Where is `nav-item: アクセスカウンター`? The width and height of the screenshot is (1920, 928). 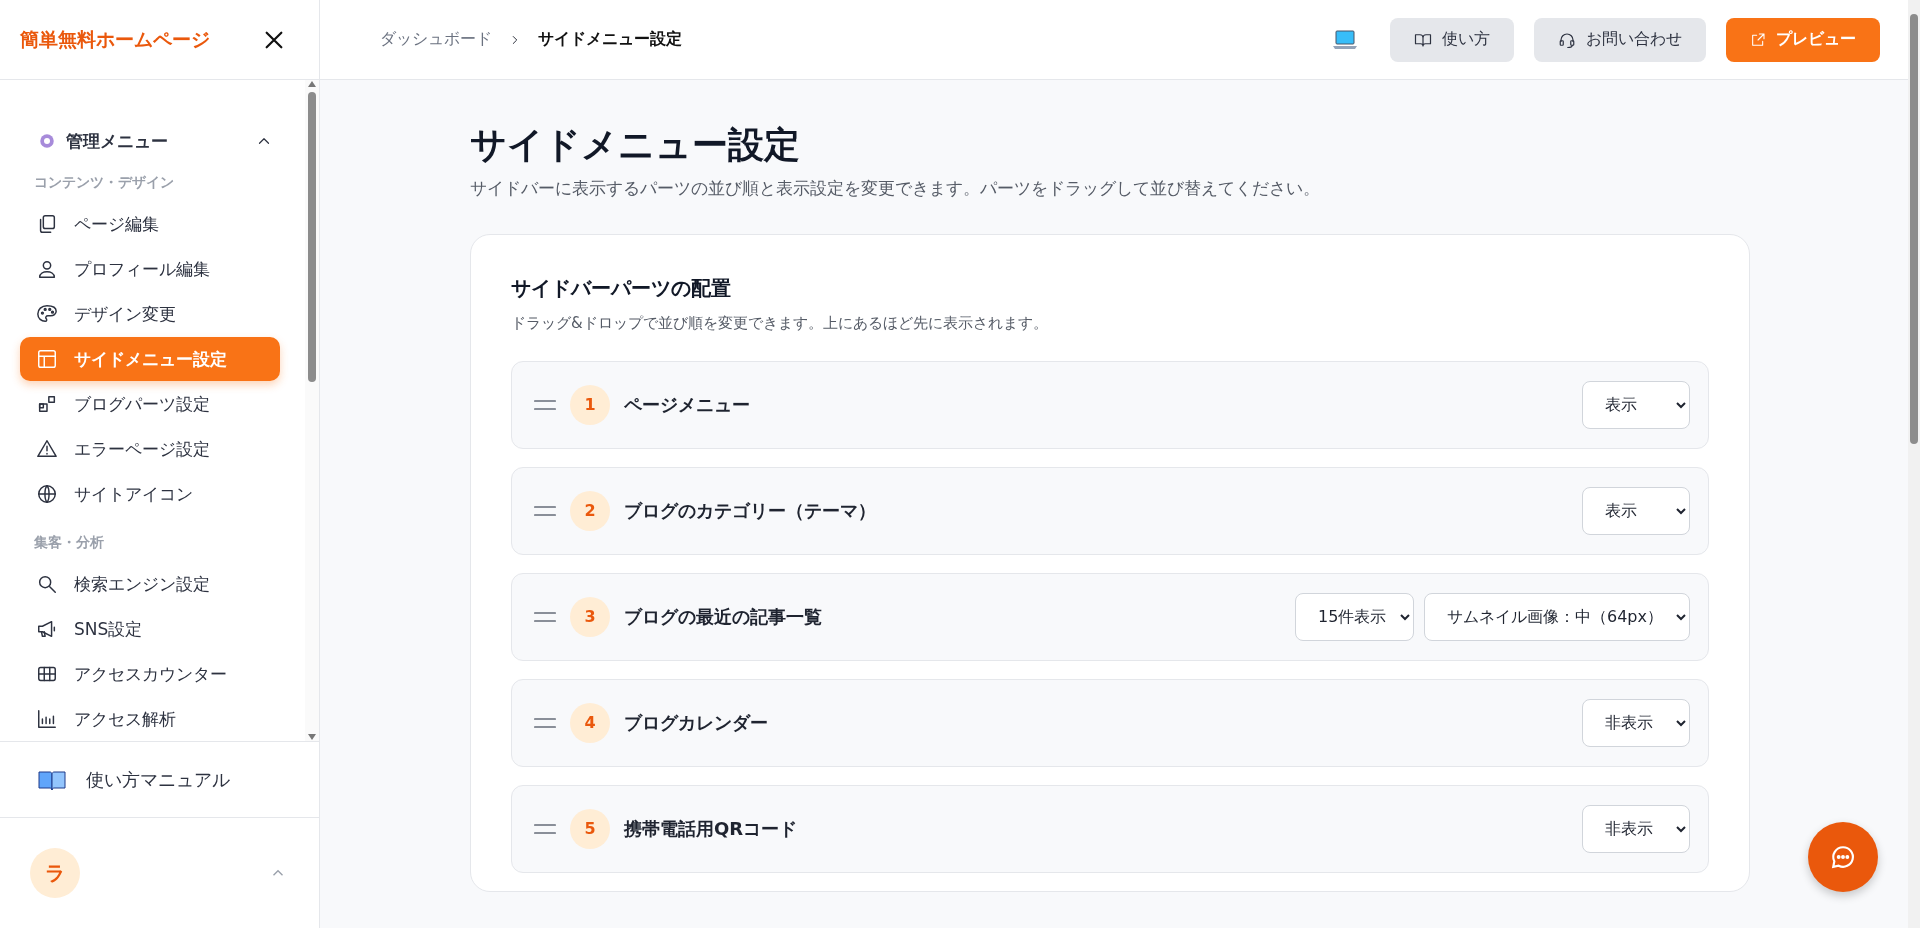 nav-item: アクセスカウンター is located at coordinates (150, 674).